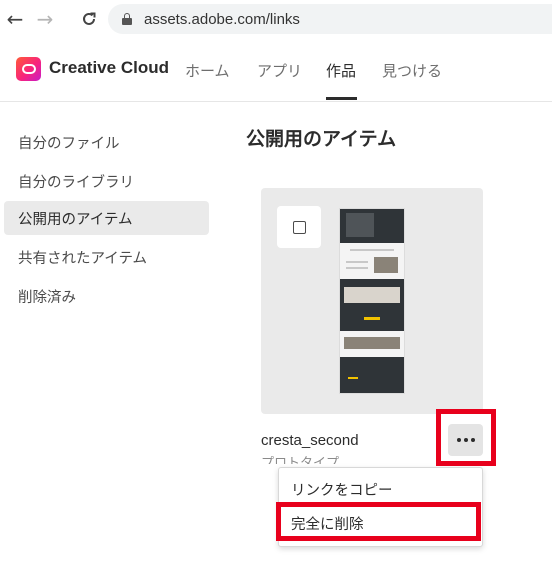  What do you see at coordinates (106, 257) in the screenshot?
I see `sidebar-item-shared: 共有されたアイテム` at bounding box center [106, 257].